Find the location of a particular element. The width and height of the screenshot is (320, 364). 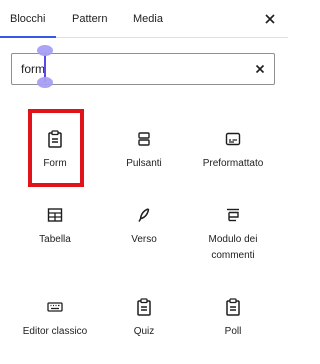

table-icon is located at coordinates (55, 215).